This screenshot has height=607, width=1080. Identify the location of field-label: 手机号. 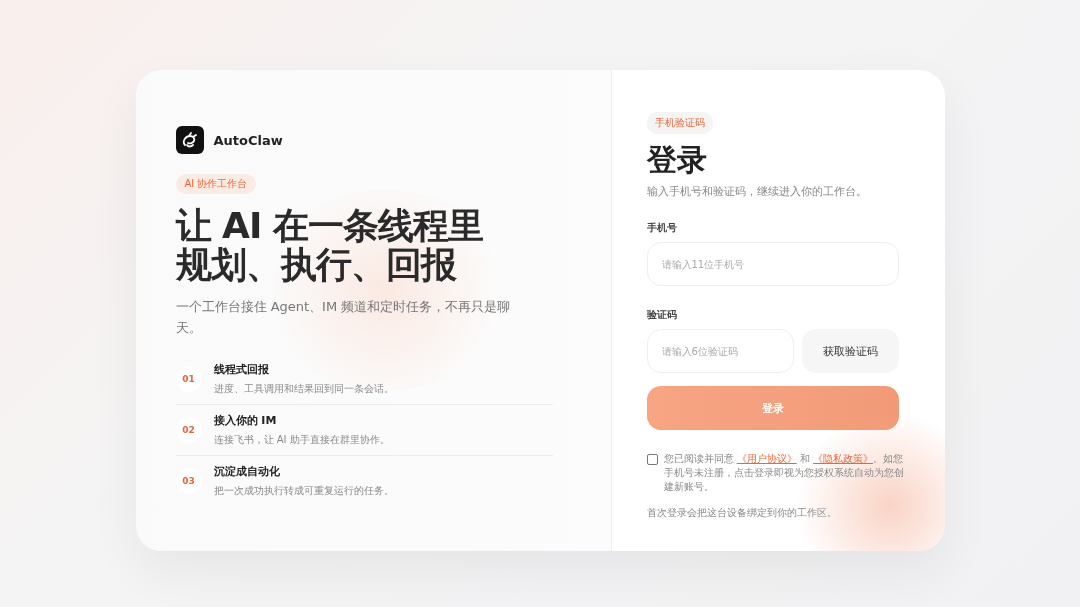
(662, 228).